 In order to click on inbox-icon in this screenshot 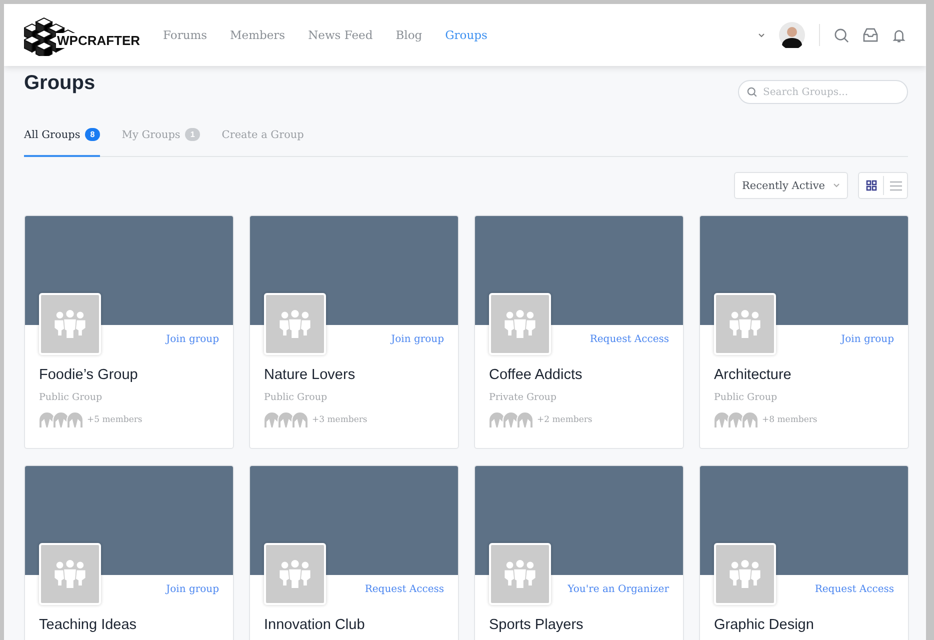, I will do `click(870, 35)`.